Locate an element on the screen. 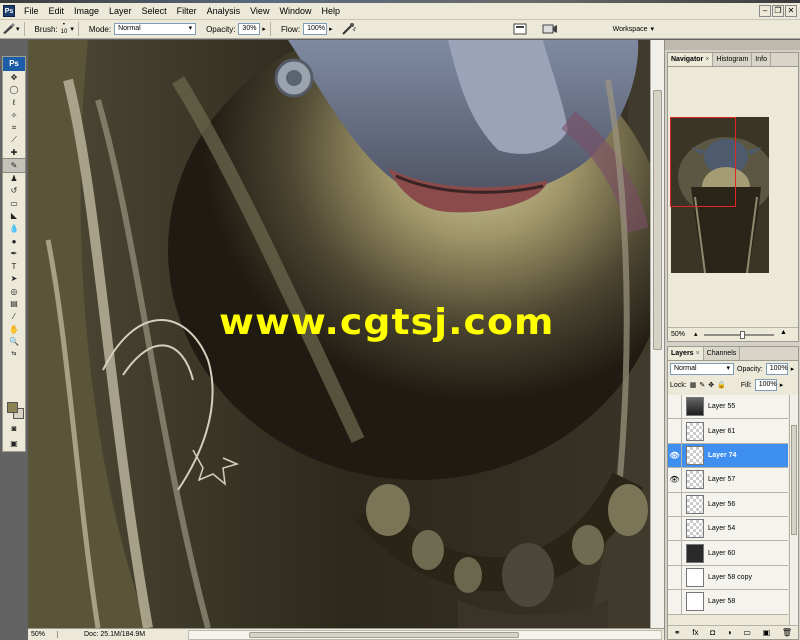  menu-analysis: Analysis is located at coordinates (224, 11).